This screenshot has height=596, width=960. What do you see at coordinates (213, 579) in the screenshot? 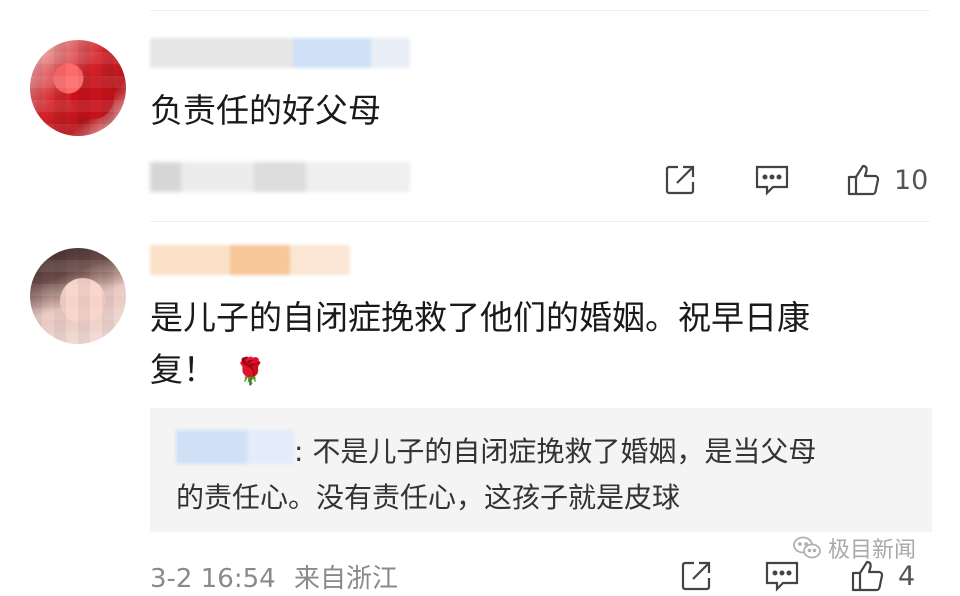
I see `timestamp: 3-2 16:54` at bounding box center [213, 579].